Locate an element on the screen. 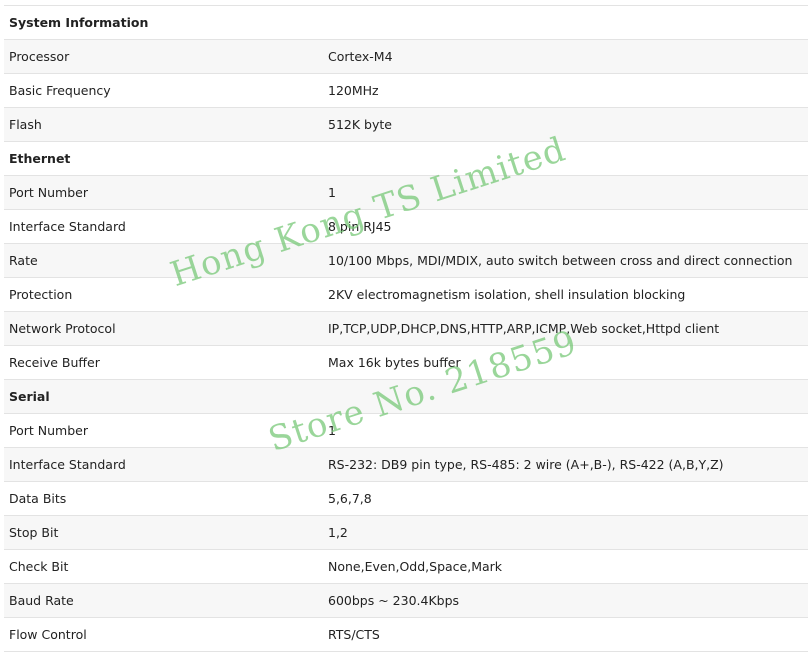 This screenshot has height=652, width=808. row-value: RTS/CTS is located at coordinates (354, 634).